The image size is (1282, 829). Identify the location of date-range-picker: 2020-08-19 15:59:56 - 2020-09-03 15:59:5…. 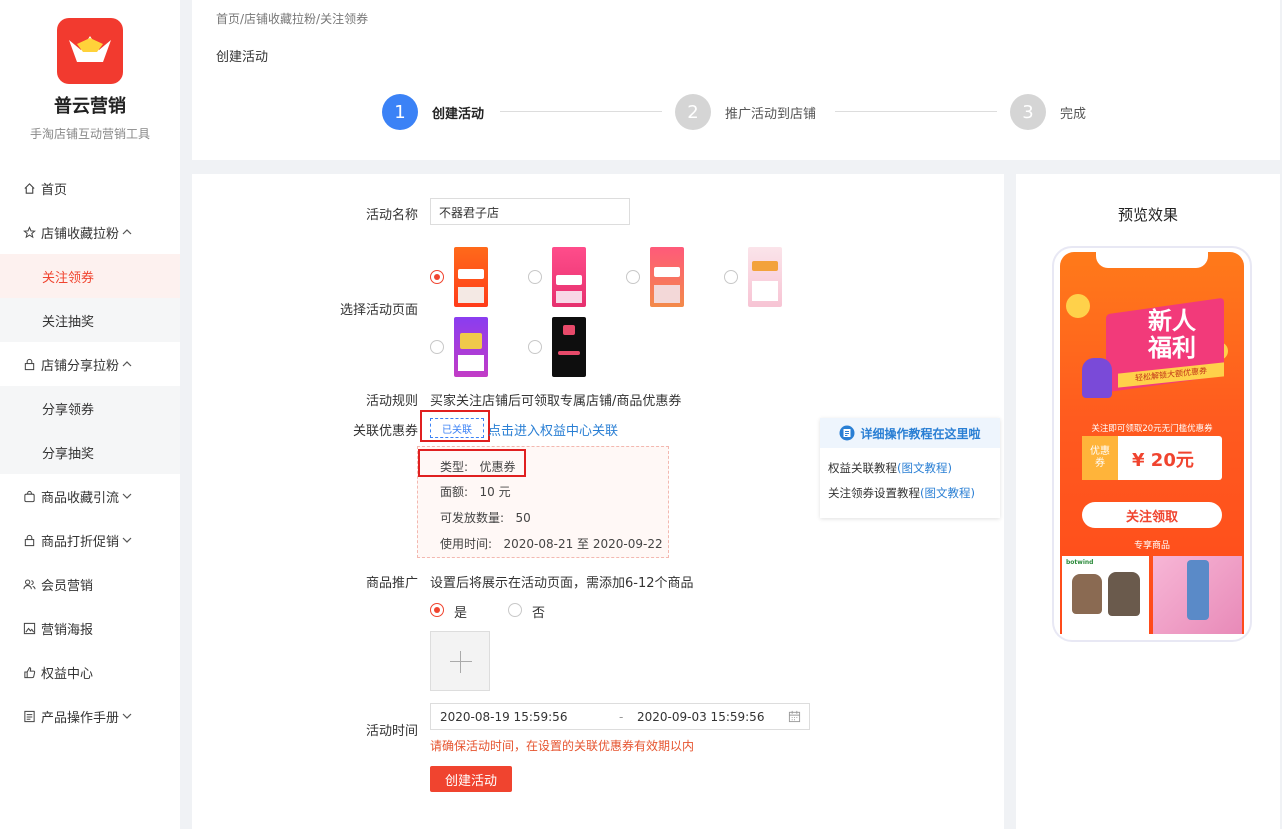
(620, 716).